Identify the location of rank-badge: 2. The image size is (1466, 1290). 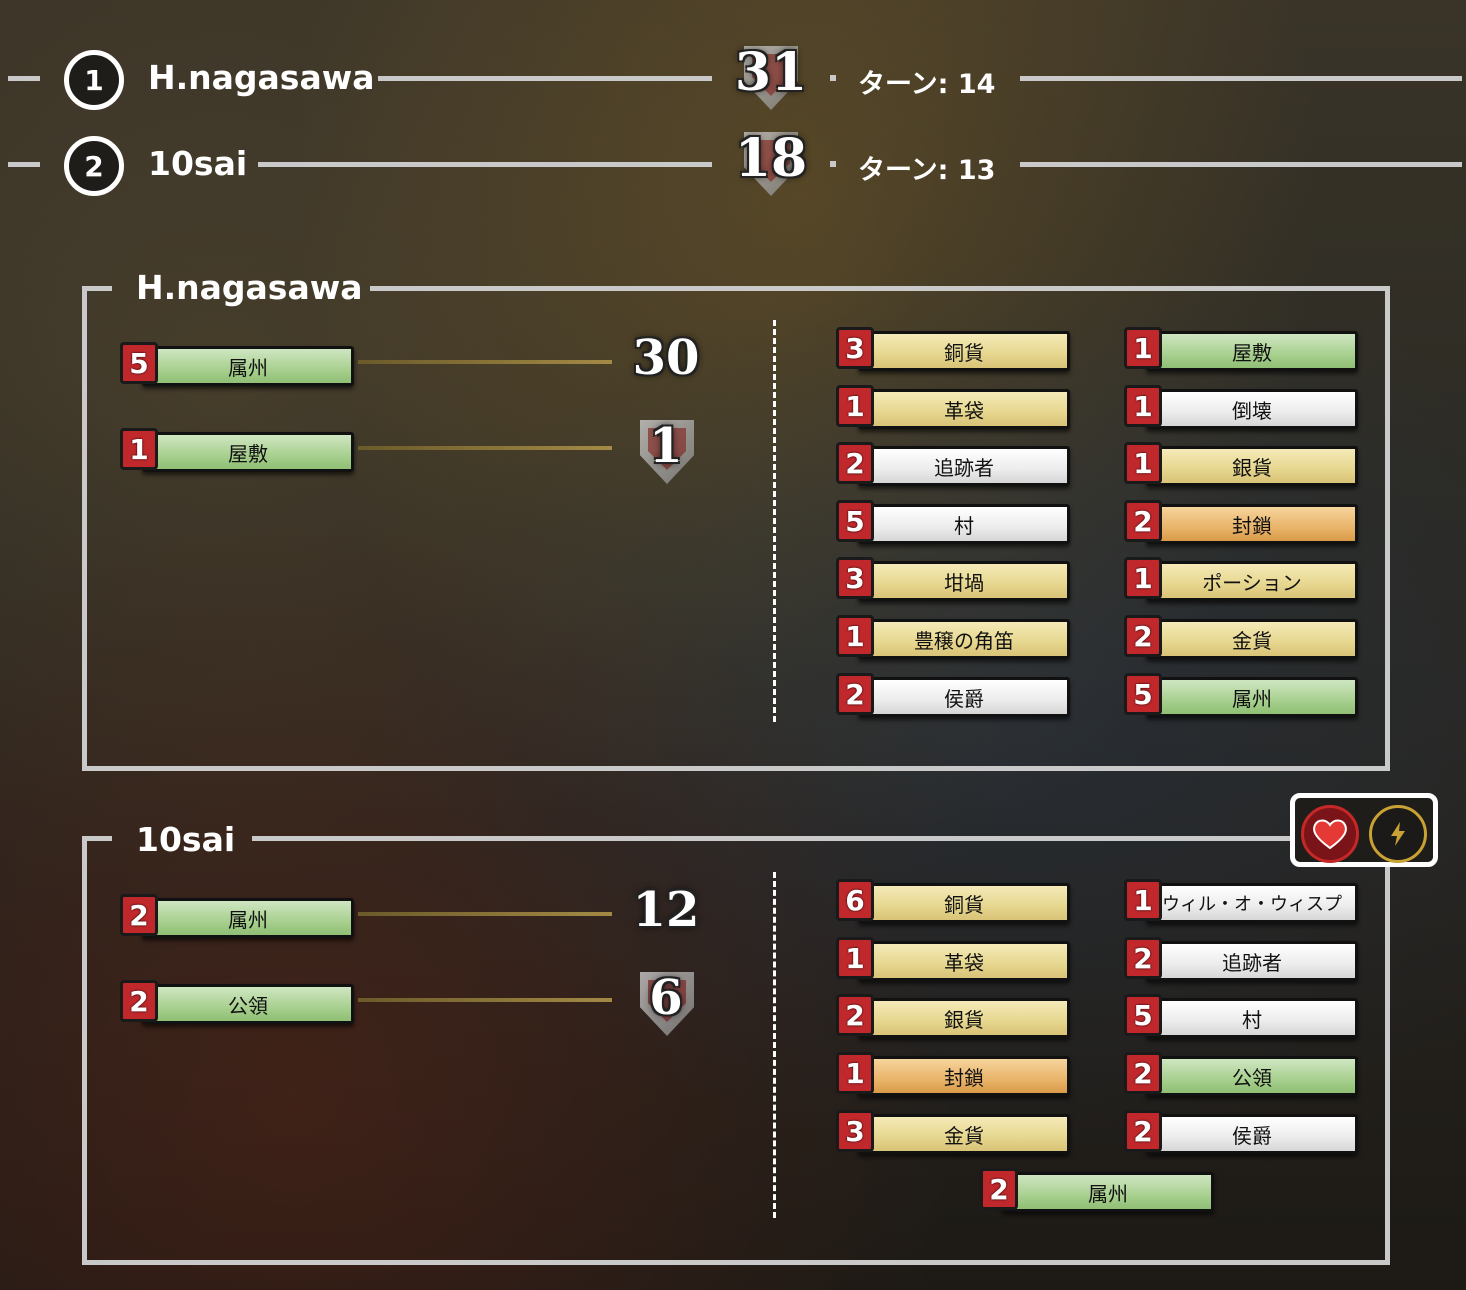
(94, 166).